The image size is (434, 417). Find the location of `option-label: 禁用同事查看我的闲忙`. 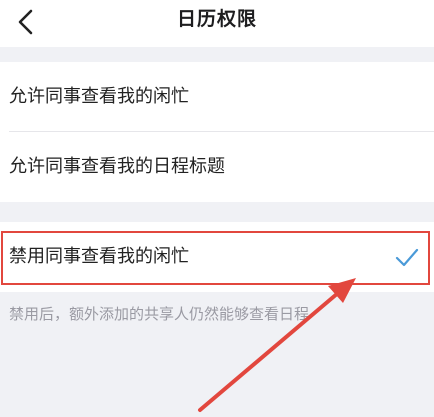

option-label: 禁用同事查看我的闲忙 is located at coordinates (99, 256).